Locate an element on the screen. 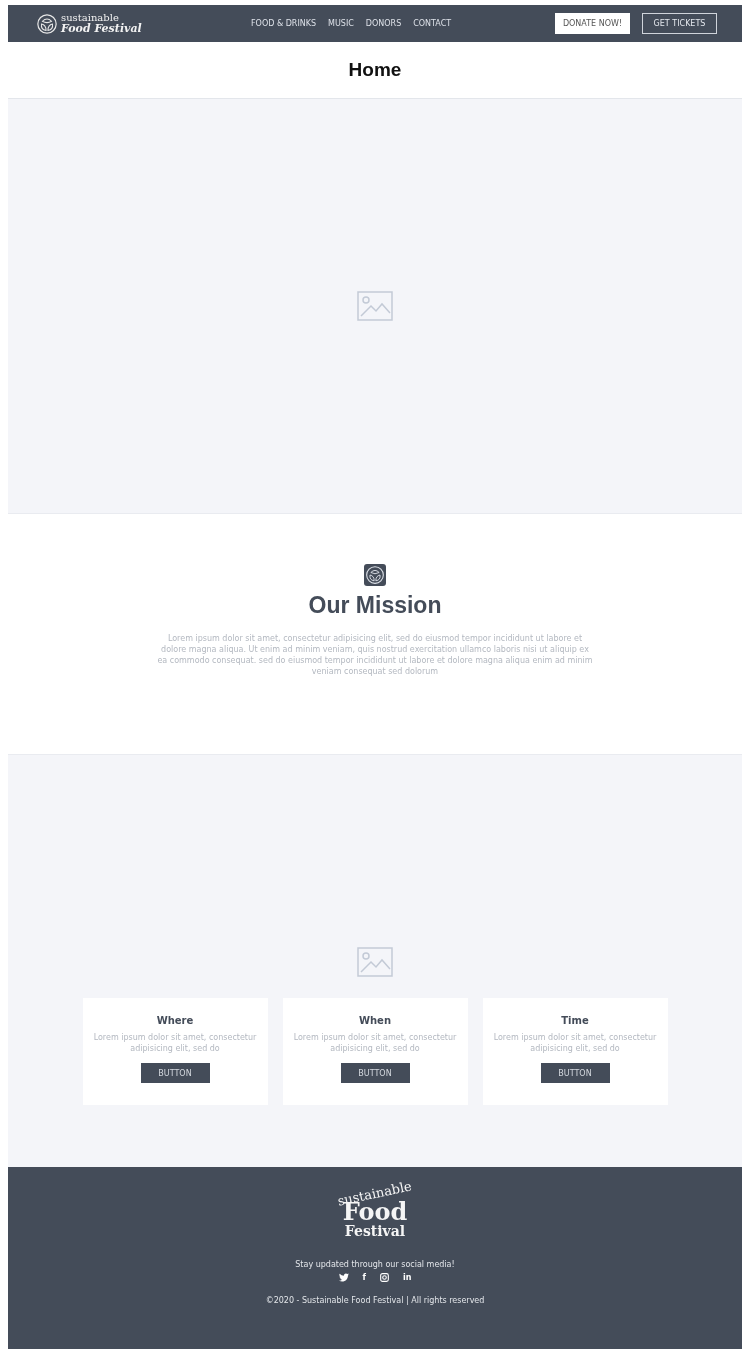 The image size is (742, 1349). mission-title: Our Mission is located at coordinates (375, 605).